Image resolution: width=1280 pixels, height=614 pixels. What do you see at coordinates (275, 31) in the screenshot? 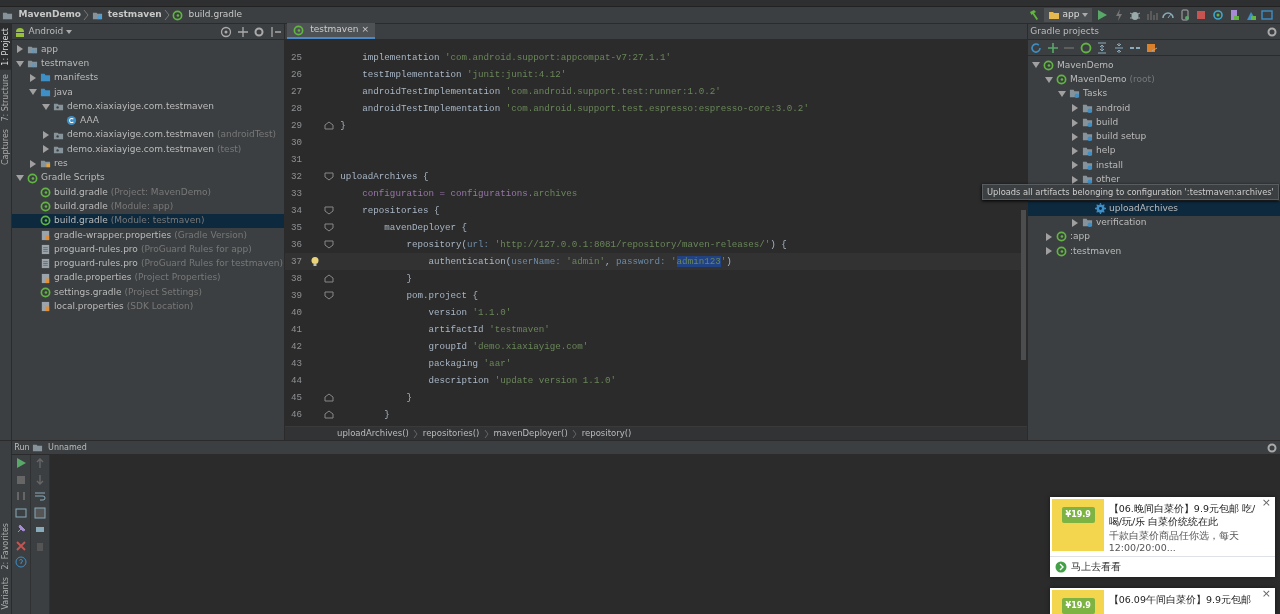
I see `hide-panel-icon` at bounding box center [275, 31].